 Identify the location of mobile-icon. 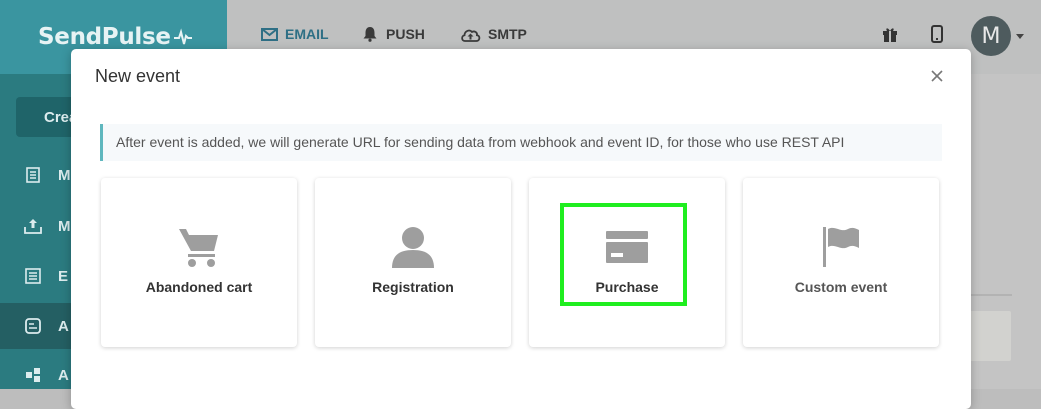
(937, 36).